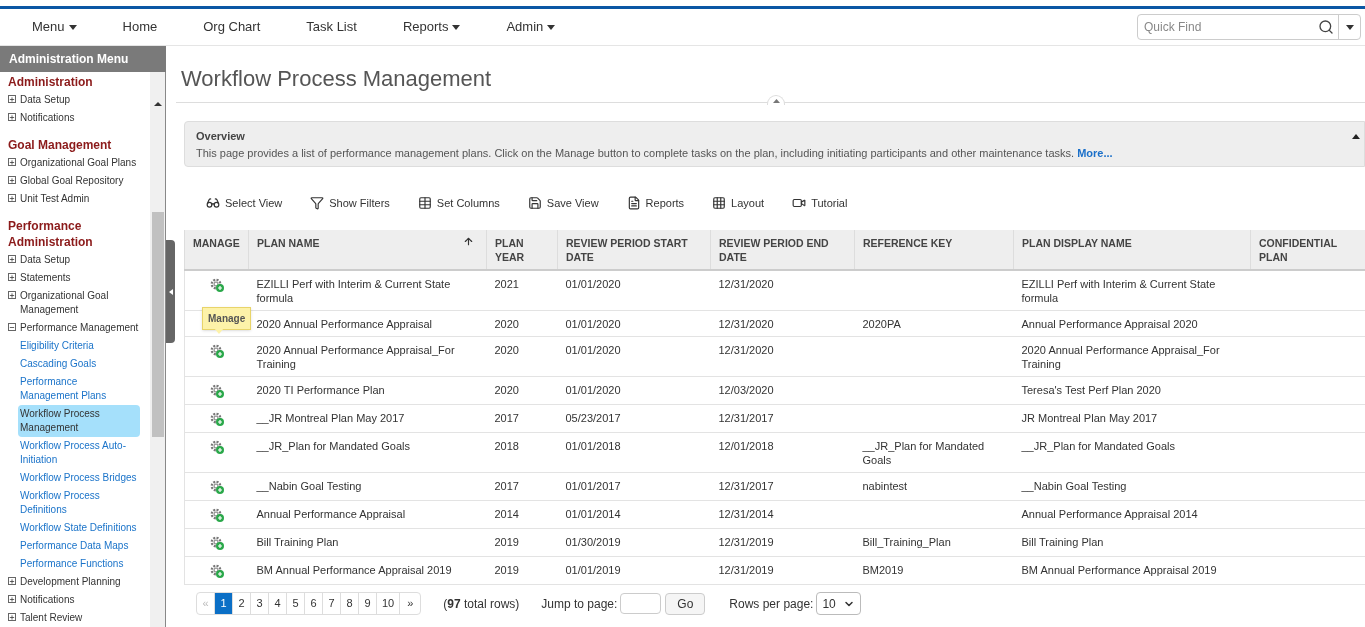 The image size is (1365, 627). Describe the element at coordinates (782, 570) in the screenshot. I see `table-cell: 12/31/2019` at that location.